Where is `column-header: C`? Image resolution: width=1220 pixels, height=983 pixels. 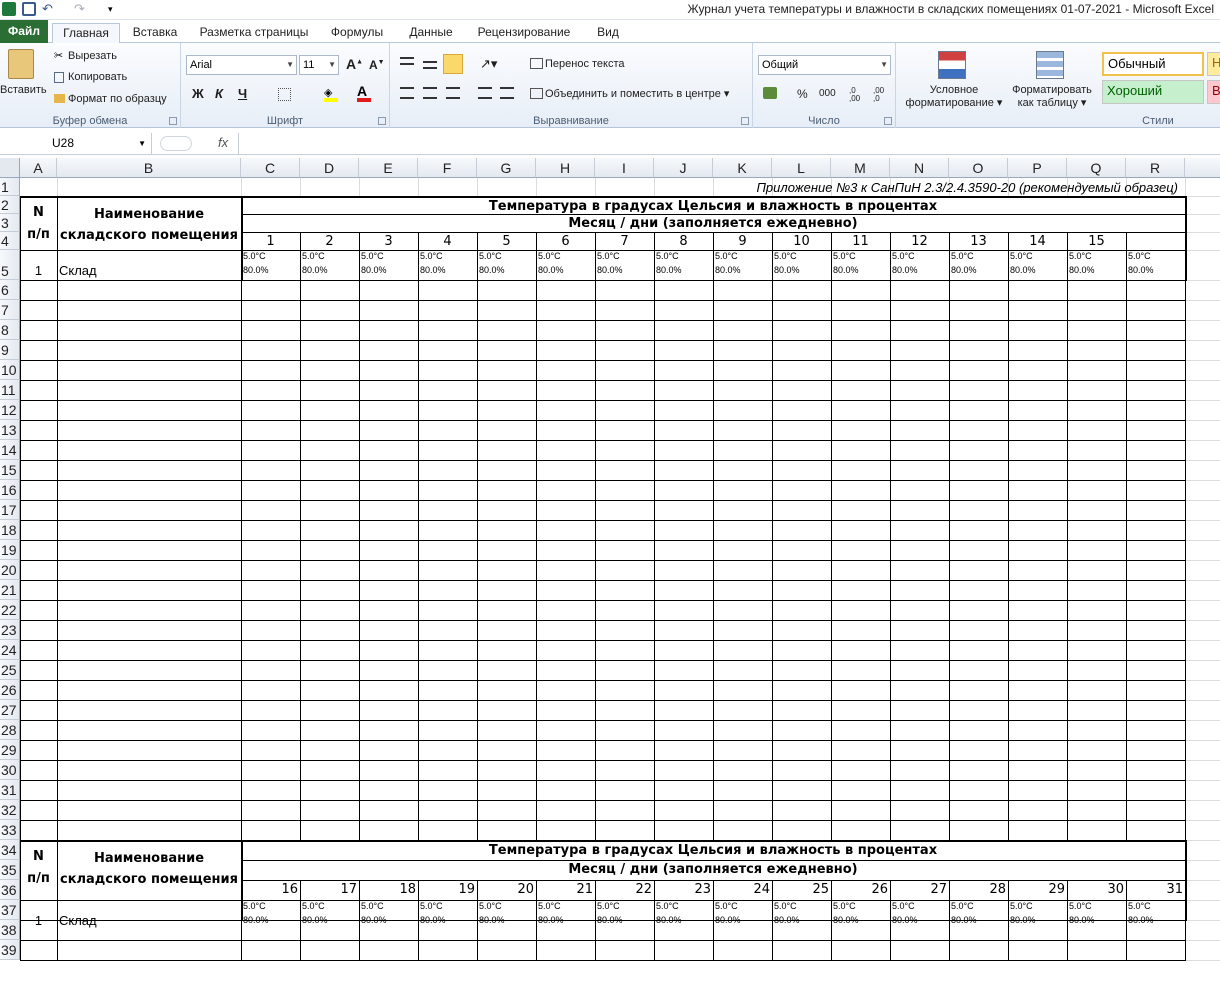
column-header: C is located at coordinates (270, 168).